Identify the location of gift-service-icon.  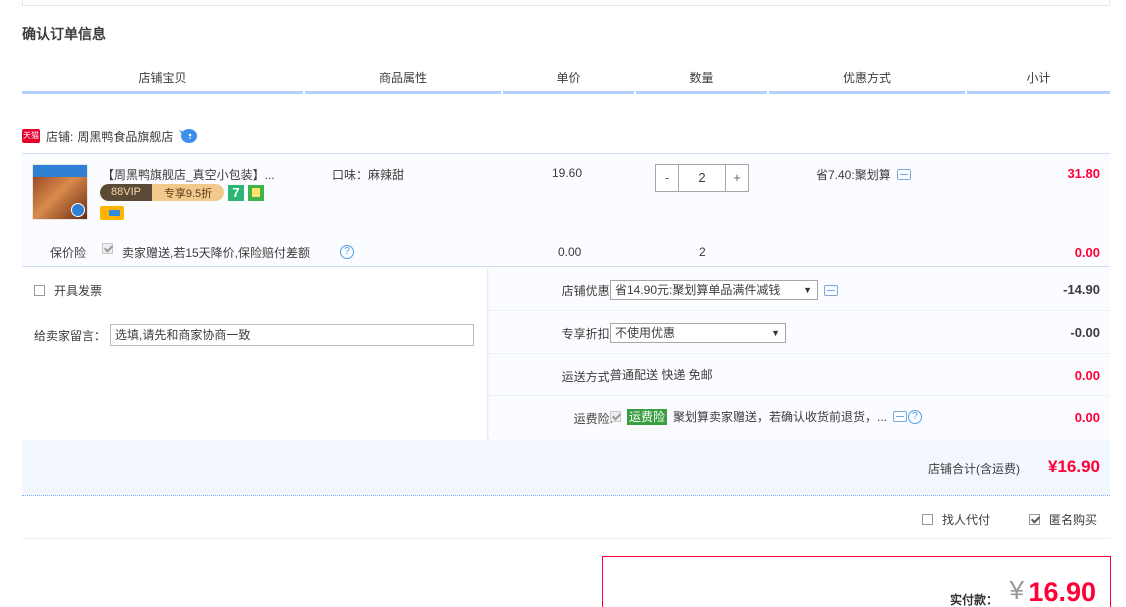
(256, 193).